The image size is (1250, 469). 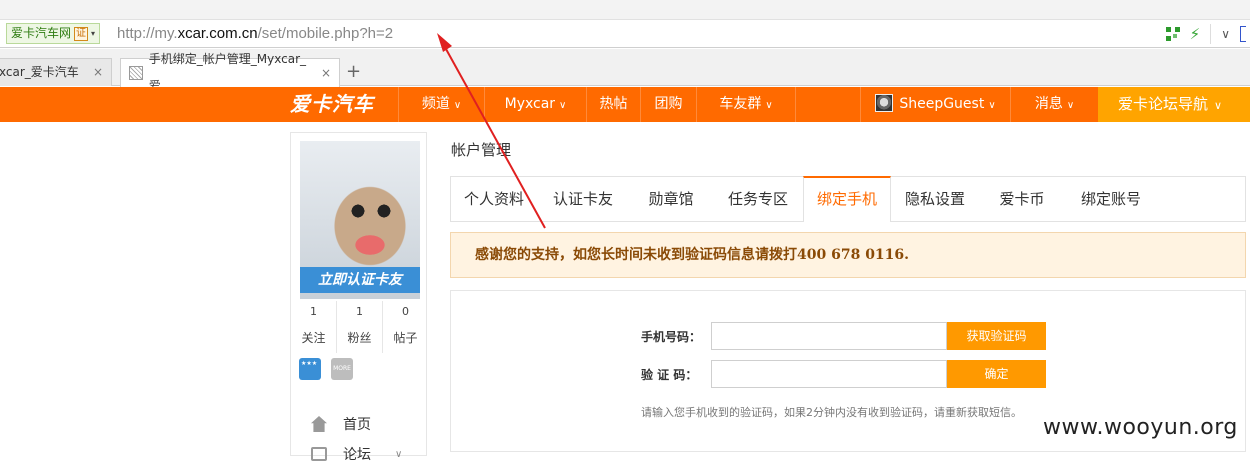 I want to click on profile-sidebar: 立即认证卡友 1 关注 1 粉丝 0 帖子 MORE 首页 论坛 ∨, so click(x=359, y=297).